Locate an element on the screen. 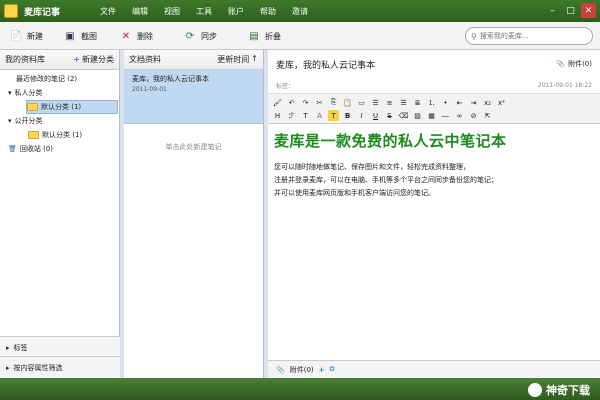 The height and width of the screenshot is (400, 600). font-icon: ℱ is located at coordinates (291, 115).